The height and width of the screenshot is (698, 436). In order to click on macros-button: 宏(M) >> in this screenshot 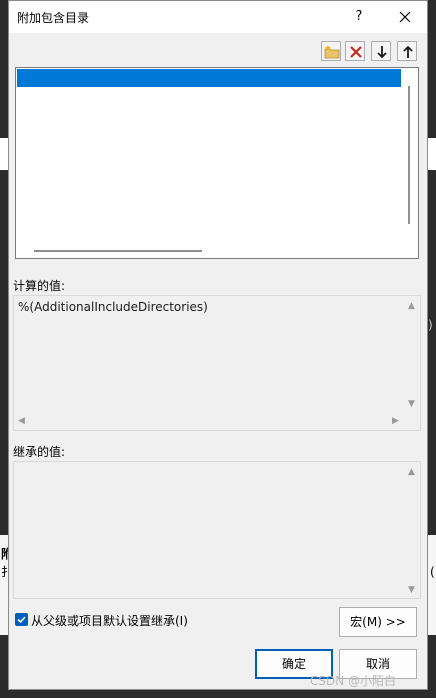, I will do `click(378, 622)`.